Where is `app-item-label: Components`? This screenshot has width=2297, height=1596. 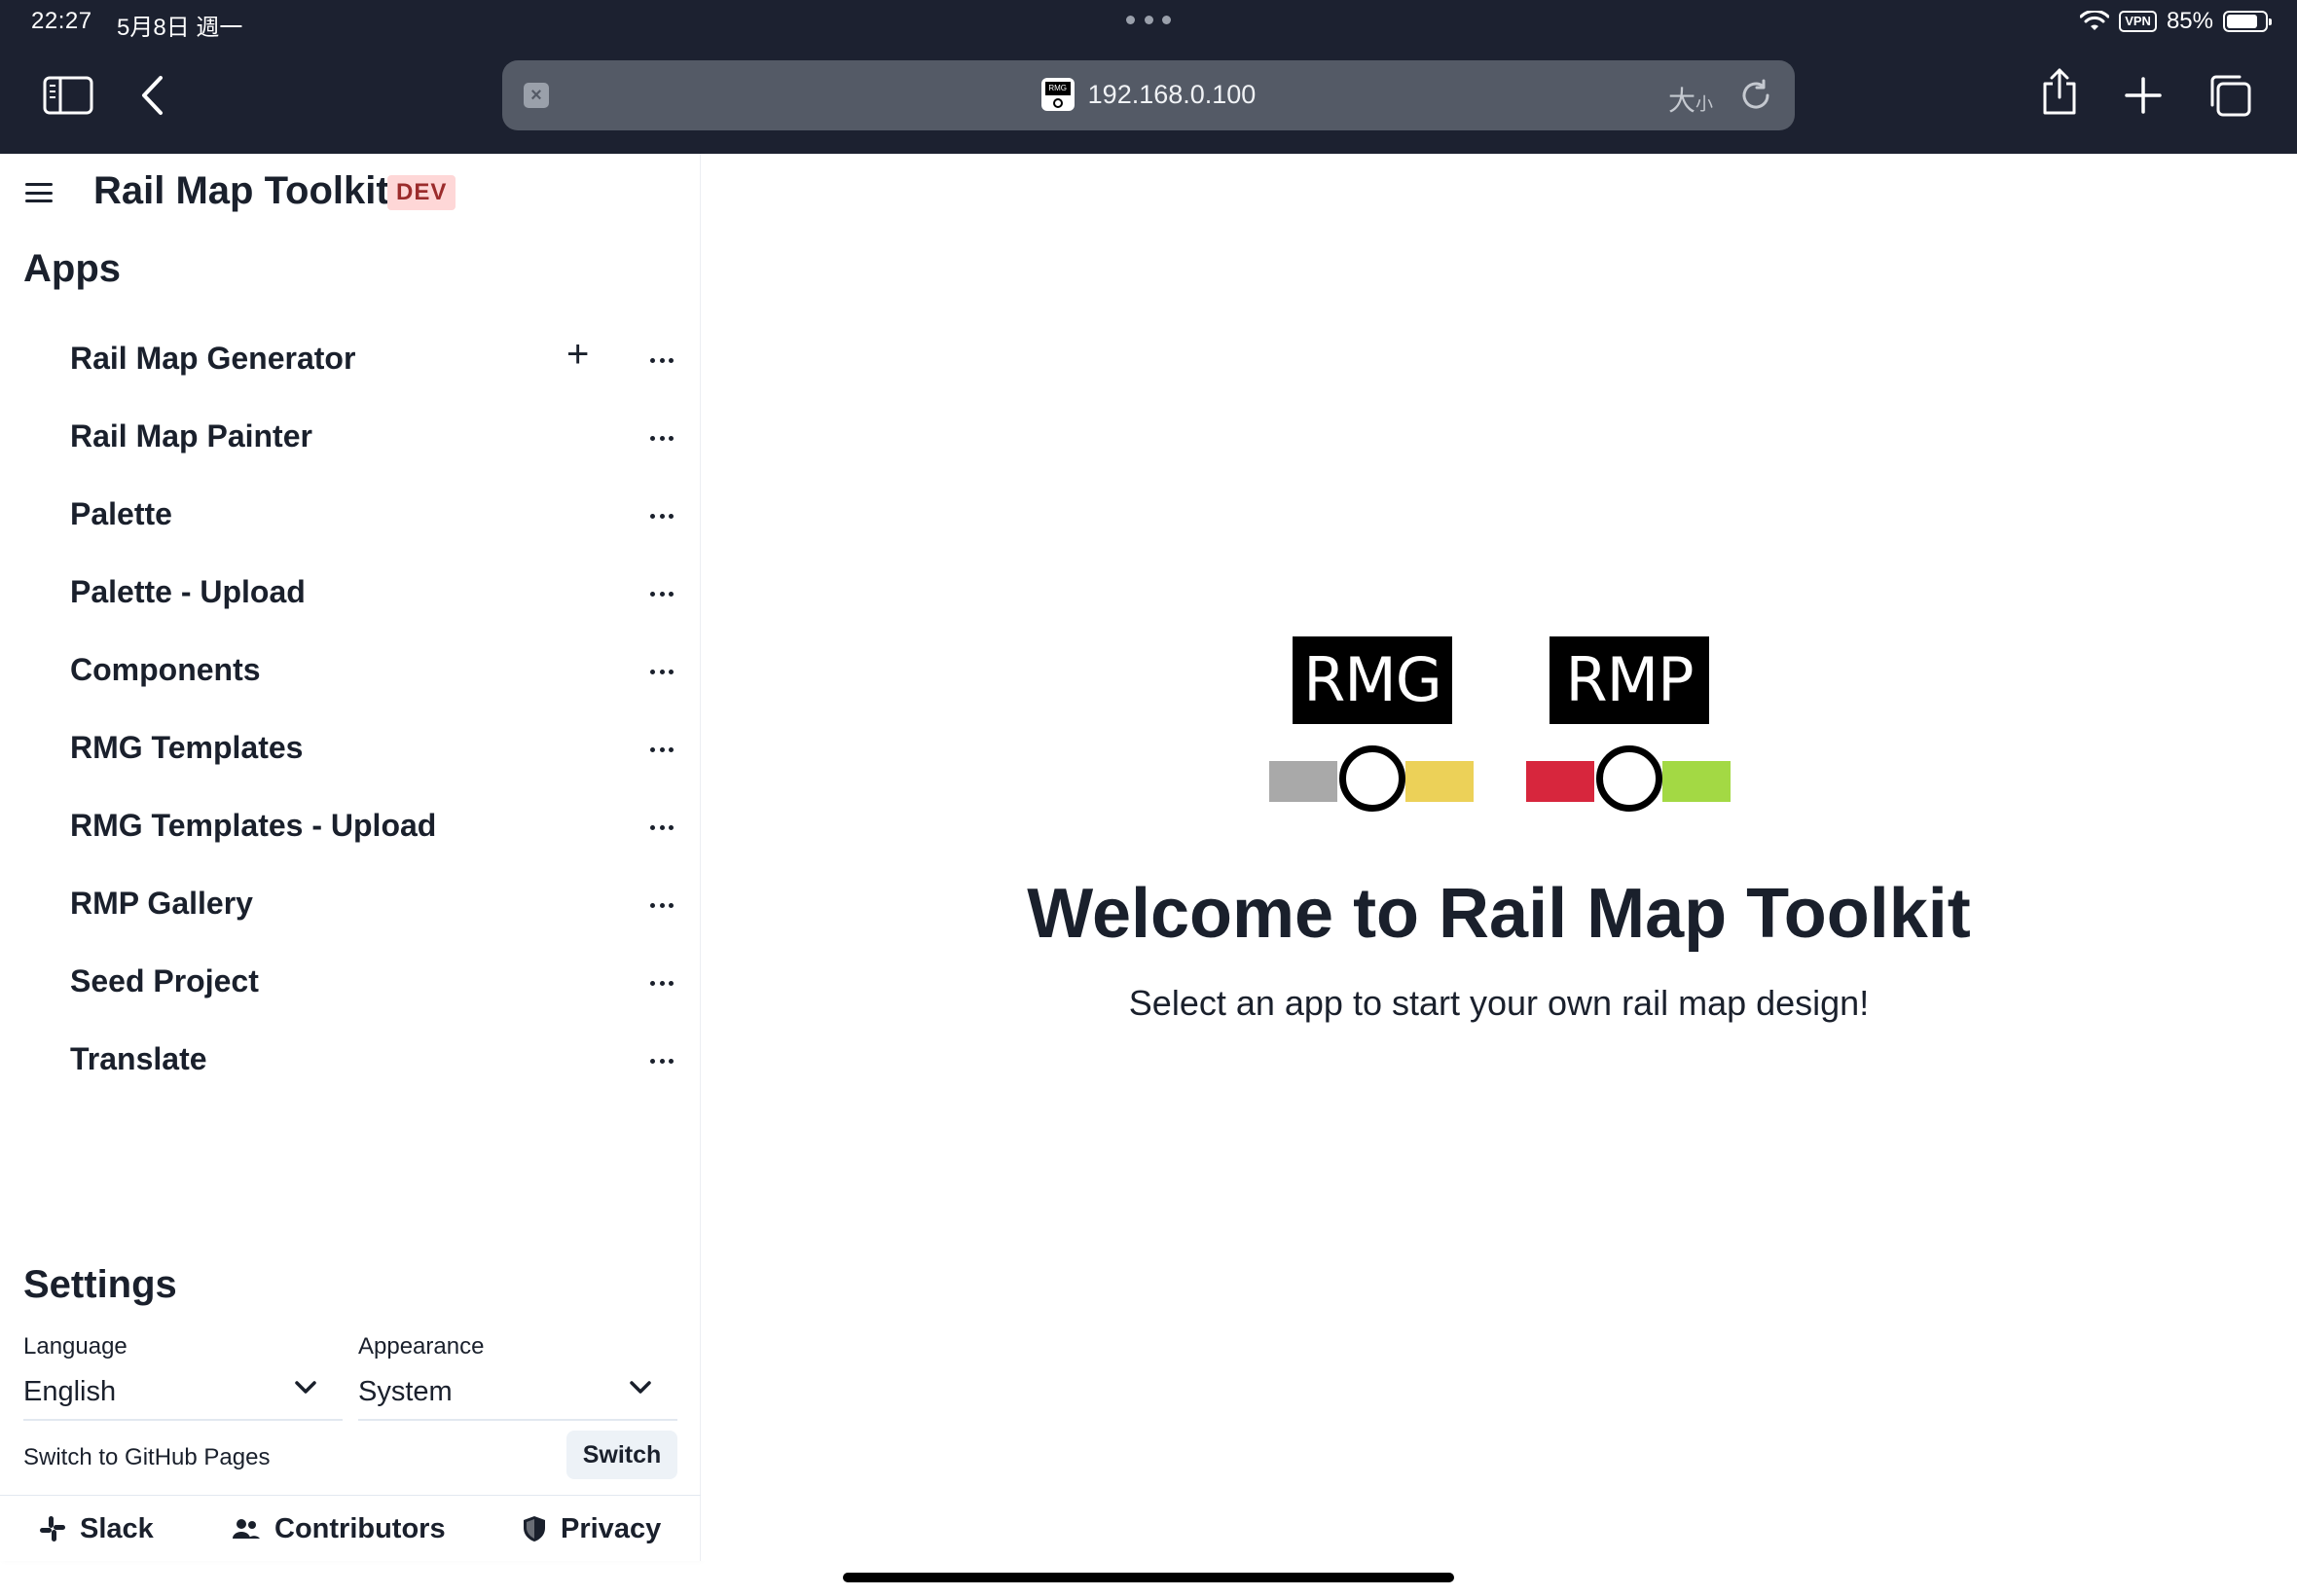
app-item-label: Components is located at coordinates (166, 669).